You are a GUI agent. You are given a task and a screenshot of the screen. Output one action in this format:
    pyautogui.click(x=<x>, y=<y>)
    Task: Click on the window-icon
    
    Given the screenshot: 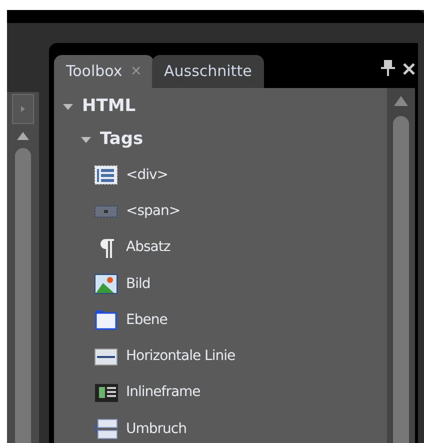 What is the action you would take?
    pyautogui.click(x=106, y=320)
    